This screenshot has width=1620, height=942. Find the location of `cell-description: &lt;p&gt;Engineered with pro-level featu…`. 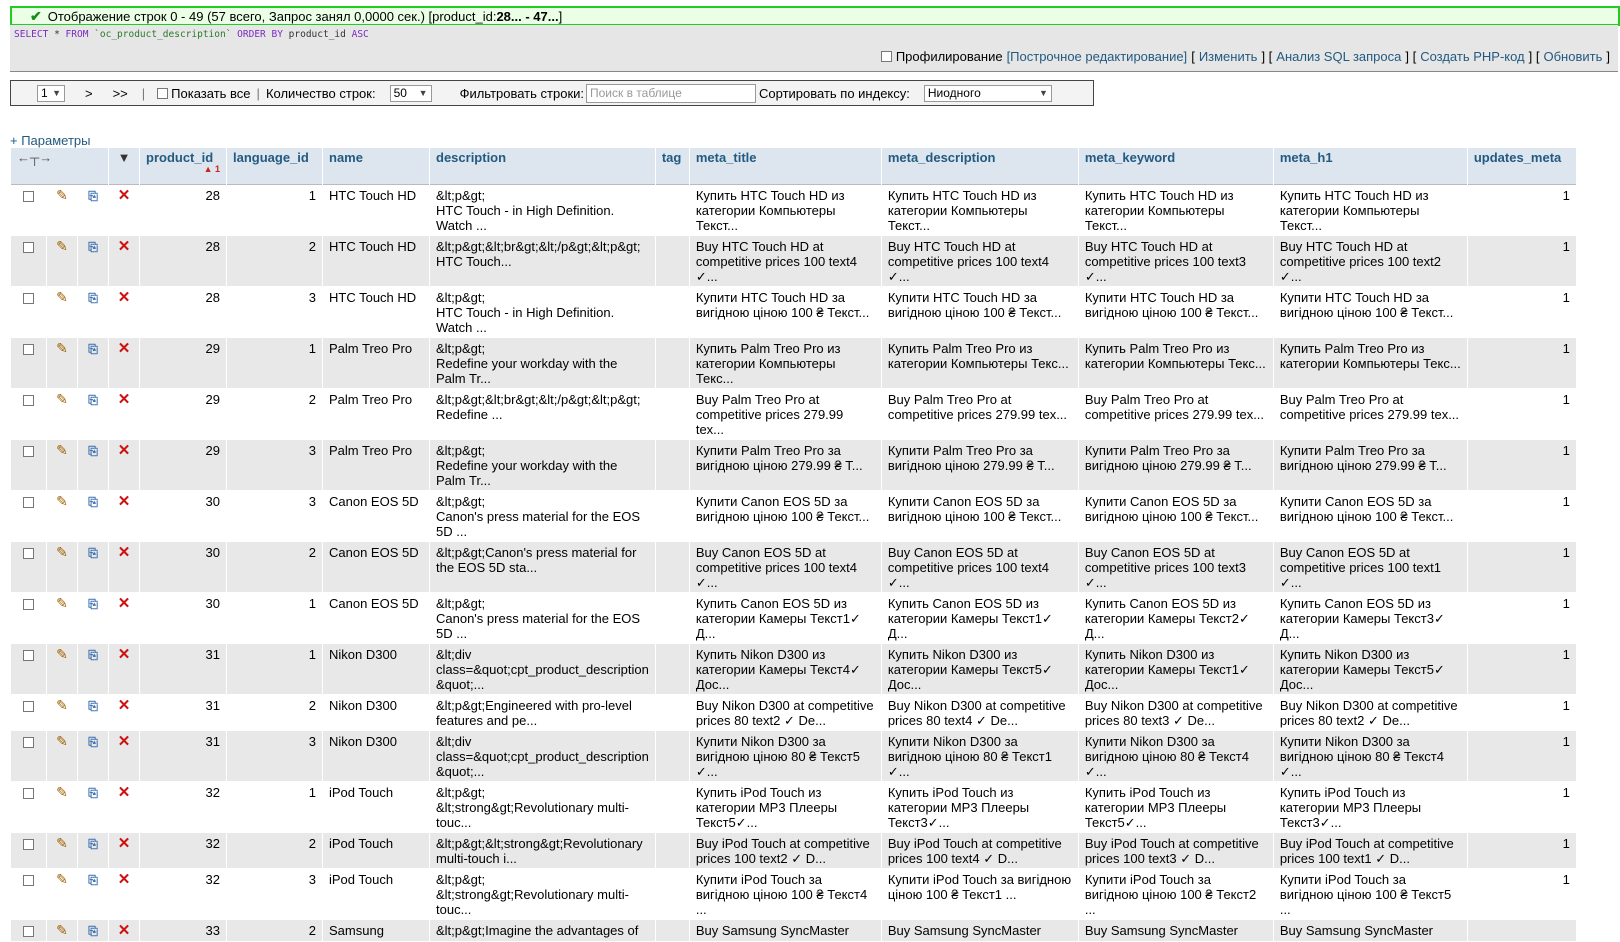

cell-description: &lt;p&gt;Engineered with pro-level featu… is located at coordinates (542, 713).